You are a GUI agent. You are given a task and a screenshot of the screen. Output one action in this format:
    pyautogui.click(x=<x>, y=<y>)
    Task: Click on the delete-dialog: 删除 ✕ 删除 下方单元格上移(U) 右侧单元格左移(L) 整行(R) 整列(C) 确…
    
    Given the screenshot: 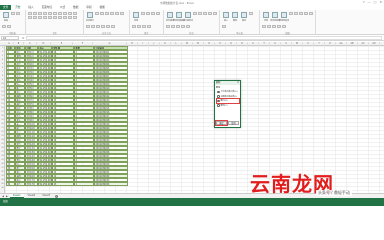 What is the action you would take?
    pyautogui.click(x=227, y=104)
    